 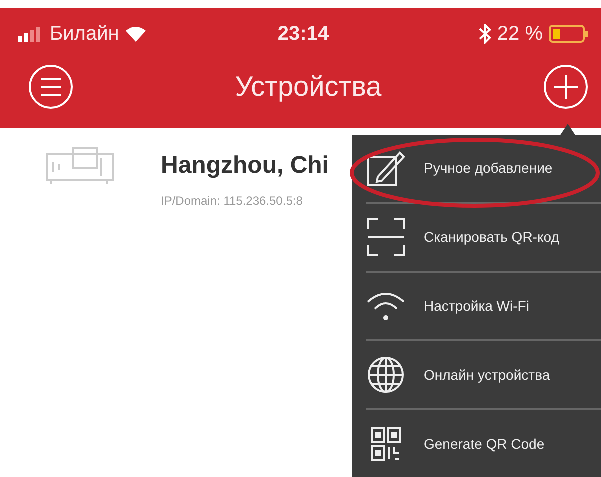 What do you see at coordinates (488, 168) in the screenshot?
I see `menu-item-label: Ручное добавление` at bounding box center [488, 168].